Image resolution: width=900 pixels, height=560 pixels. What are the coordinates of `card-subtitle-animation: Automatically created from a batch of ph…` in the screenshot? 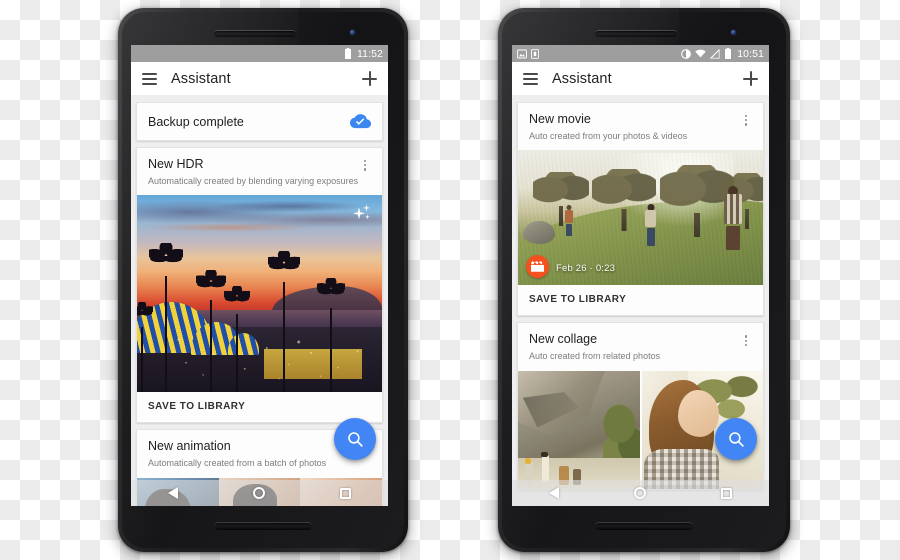 It's located at (237, 463).